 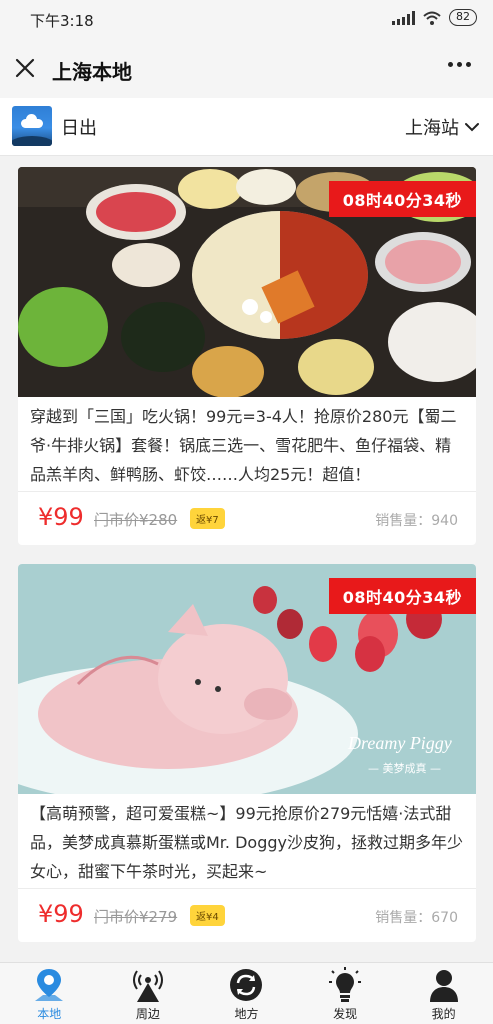 What do you see at coordinates (459, 64) in the screenshot?
I see `more-options-icon` at bounding box center [459, 64].